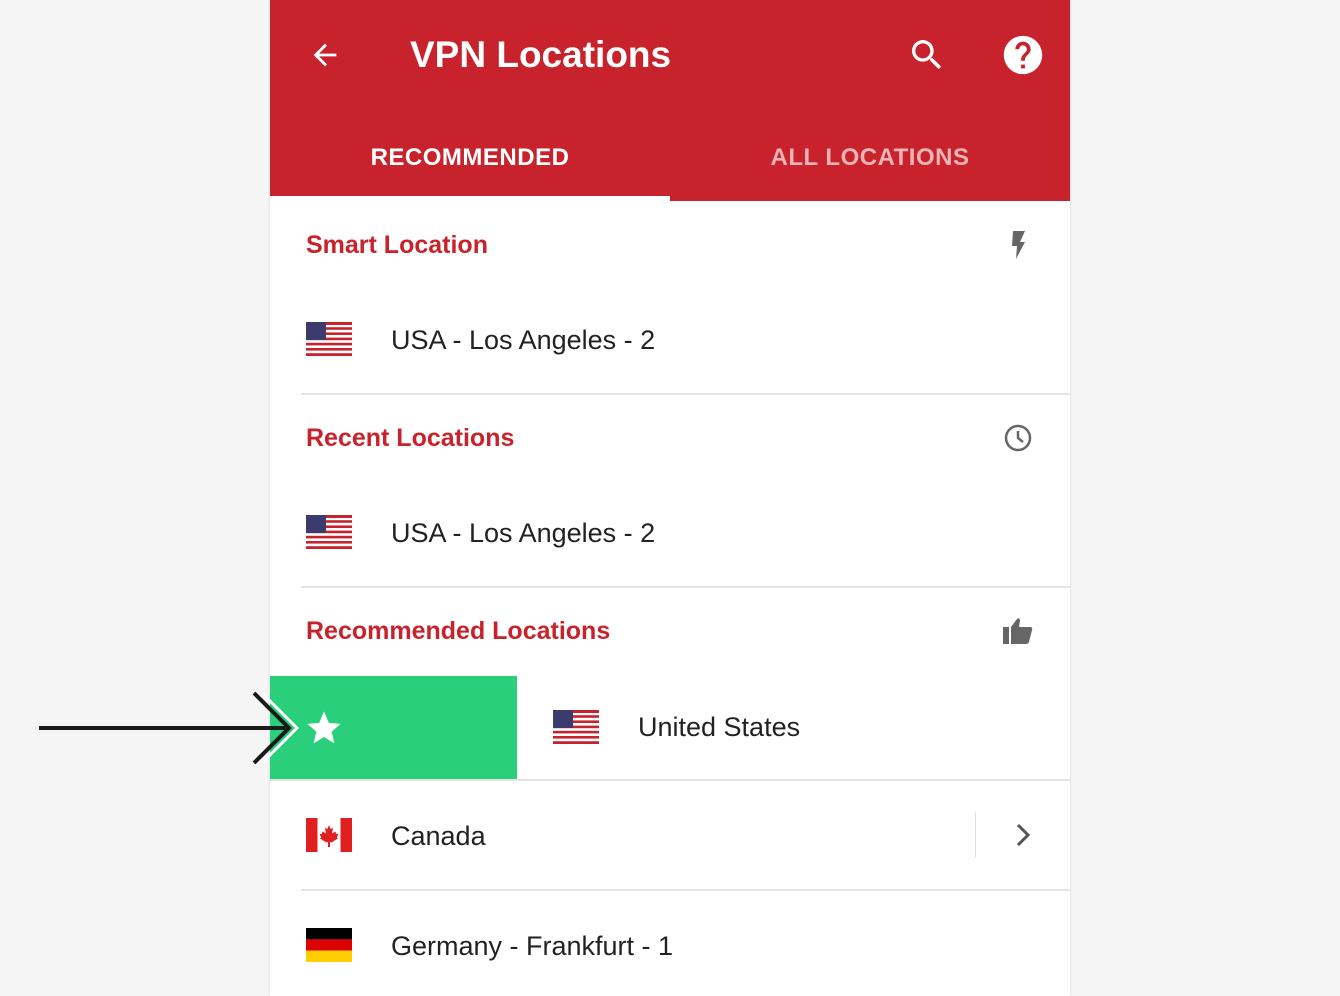 The height and width of the screenshot is (996, 1340). I want to click on location-label: Germany - Frankfurt - 1, so click(532, 946).